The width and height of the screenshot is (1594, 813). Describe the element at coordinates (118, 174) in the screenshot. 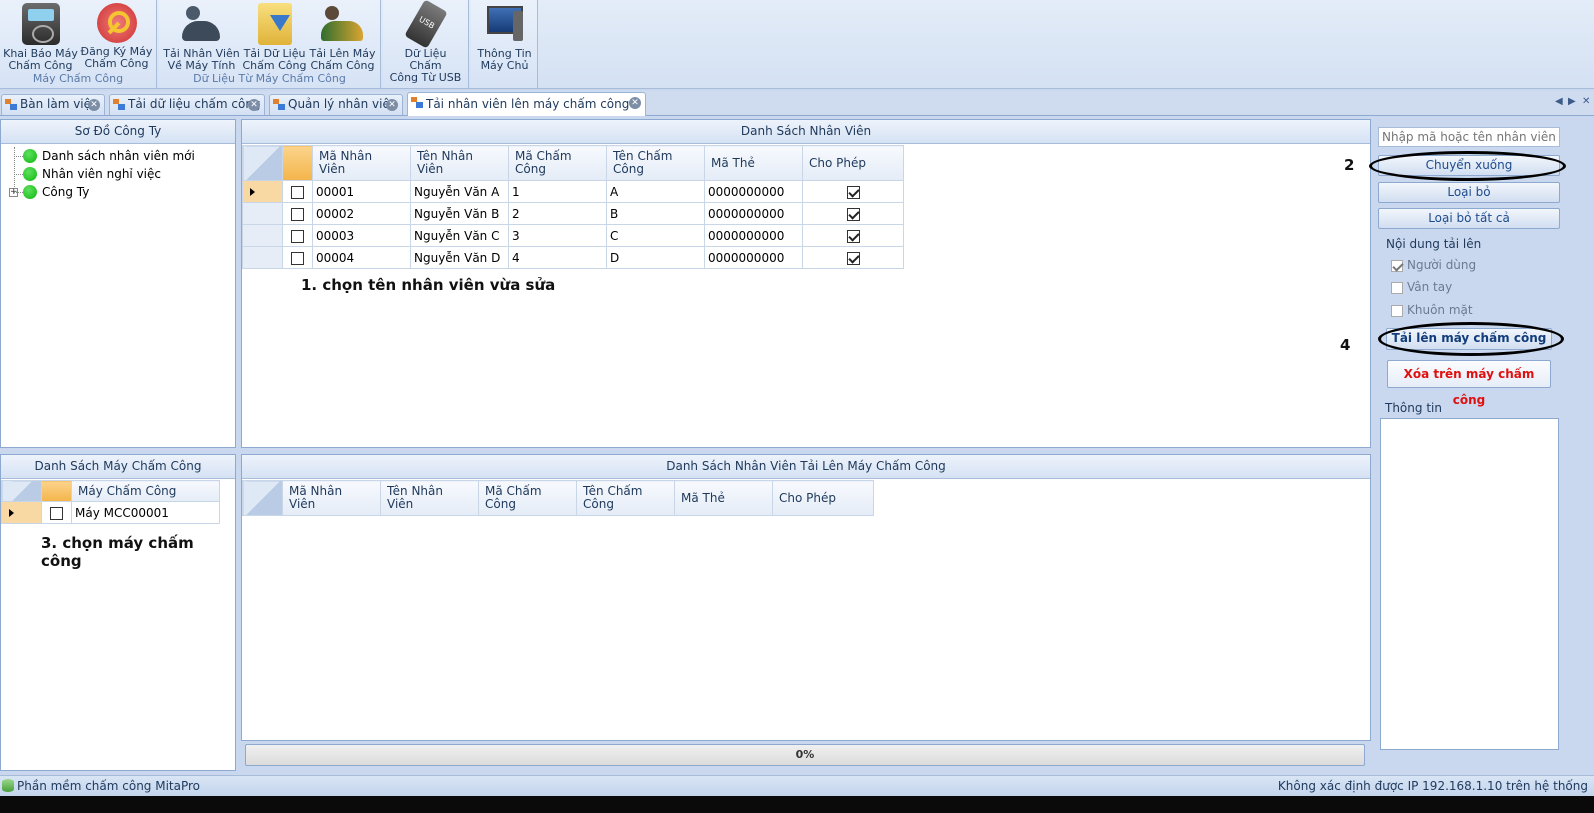

I see `tree-item-resigned-employees: Nhân viên nghỉ việc` at that location.